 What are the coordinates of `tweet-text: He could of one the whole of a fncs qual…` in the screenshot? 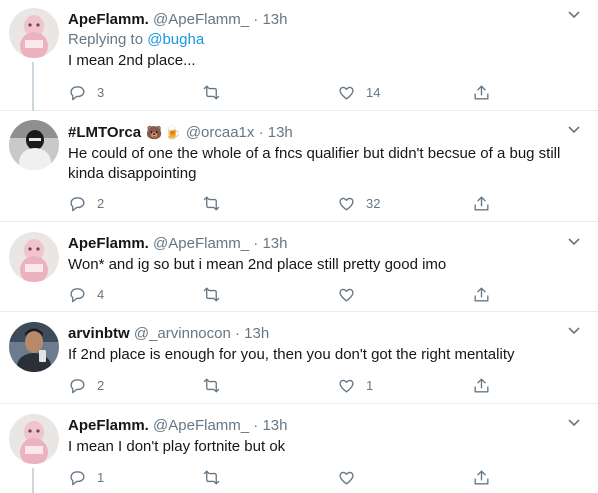 It's located at (314, 163).